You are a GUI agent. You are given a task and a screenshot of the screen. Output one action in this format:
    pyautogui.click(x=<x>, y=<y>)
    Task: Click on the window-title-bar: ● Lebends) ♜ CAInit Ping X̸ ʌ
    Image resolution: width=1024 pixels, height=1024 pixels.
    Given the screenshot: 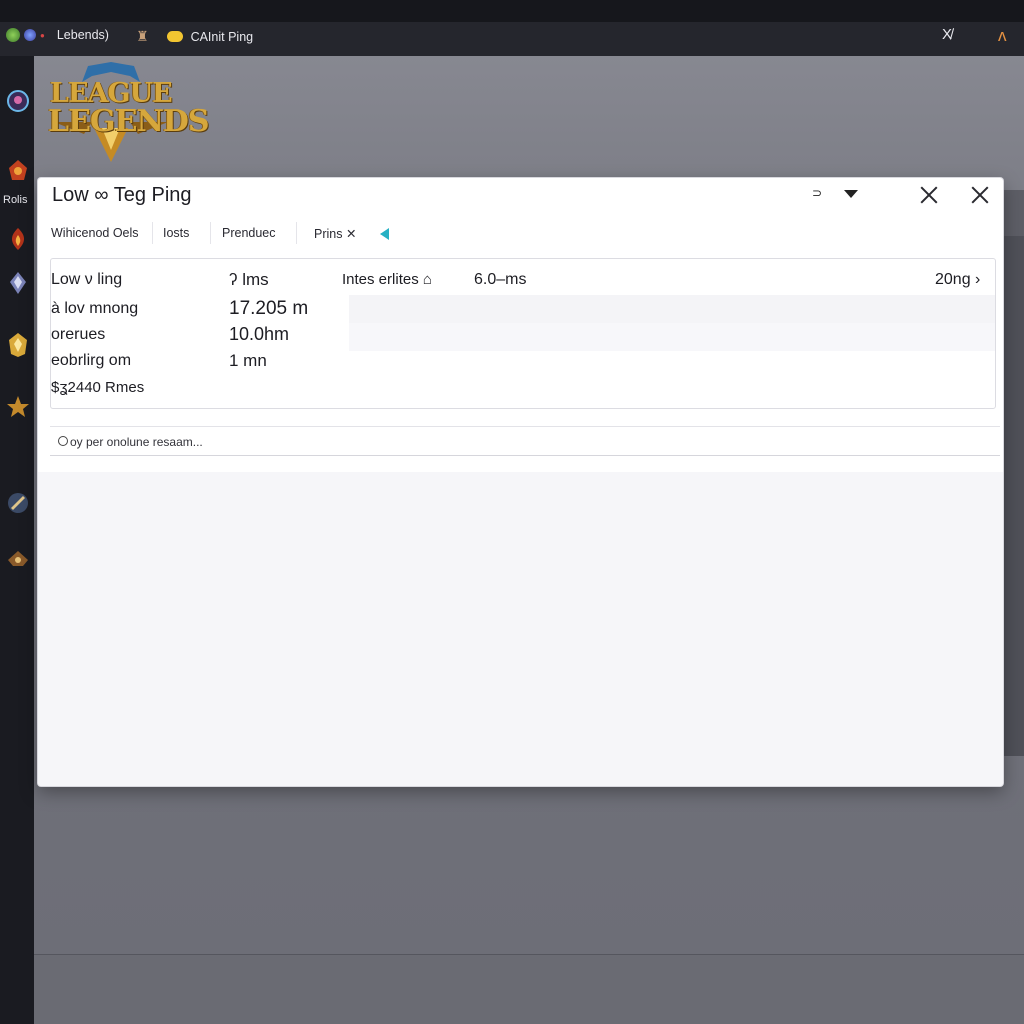 What is the action you would take?
    pyautogui.click(x=512, y=28)
    